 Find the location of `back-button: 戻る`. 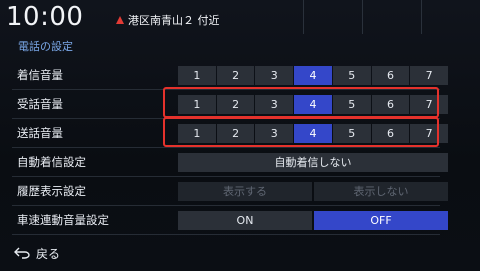

back-button: 戻る is located at coordinates (37, 253).